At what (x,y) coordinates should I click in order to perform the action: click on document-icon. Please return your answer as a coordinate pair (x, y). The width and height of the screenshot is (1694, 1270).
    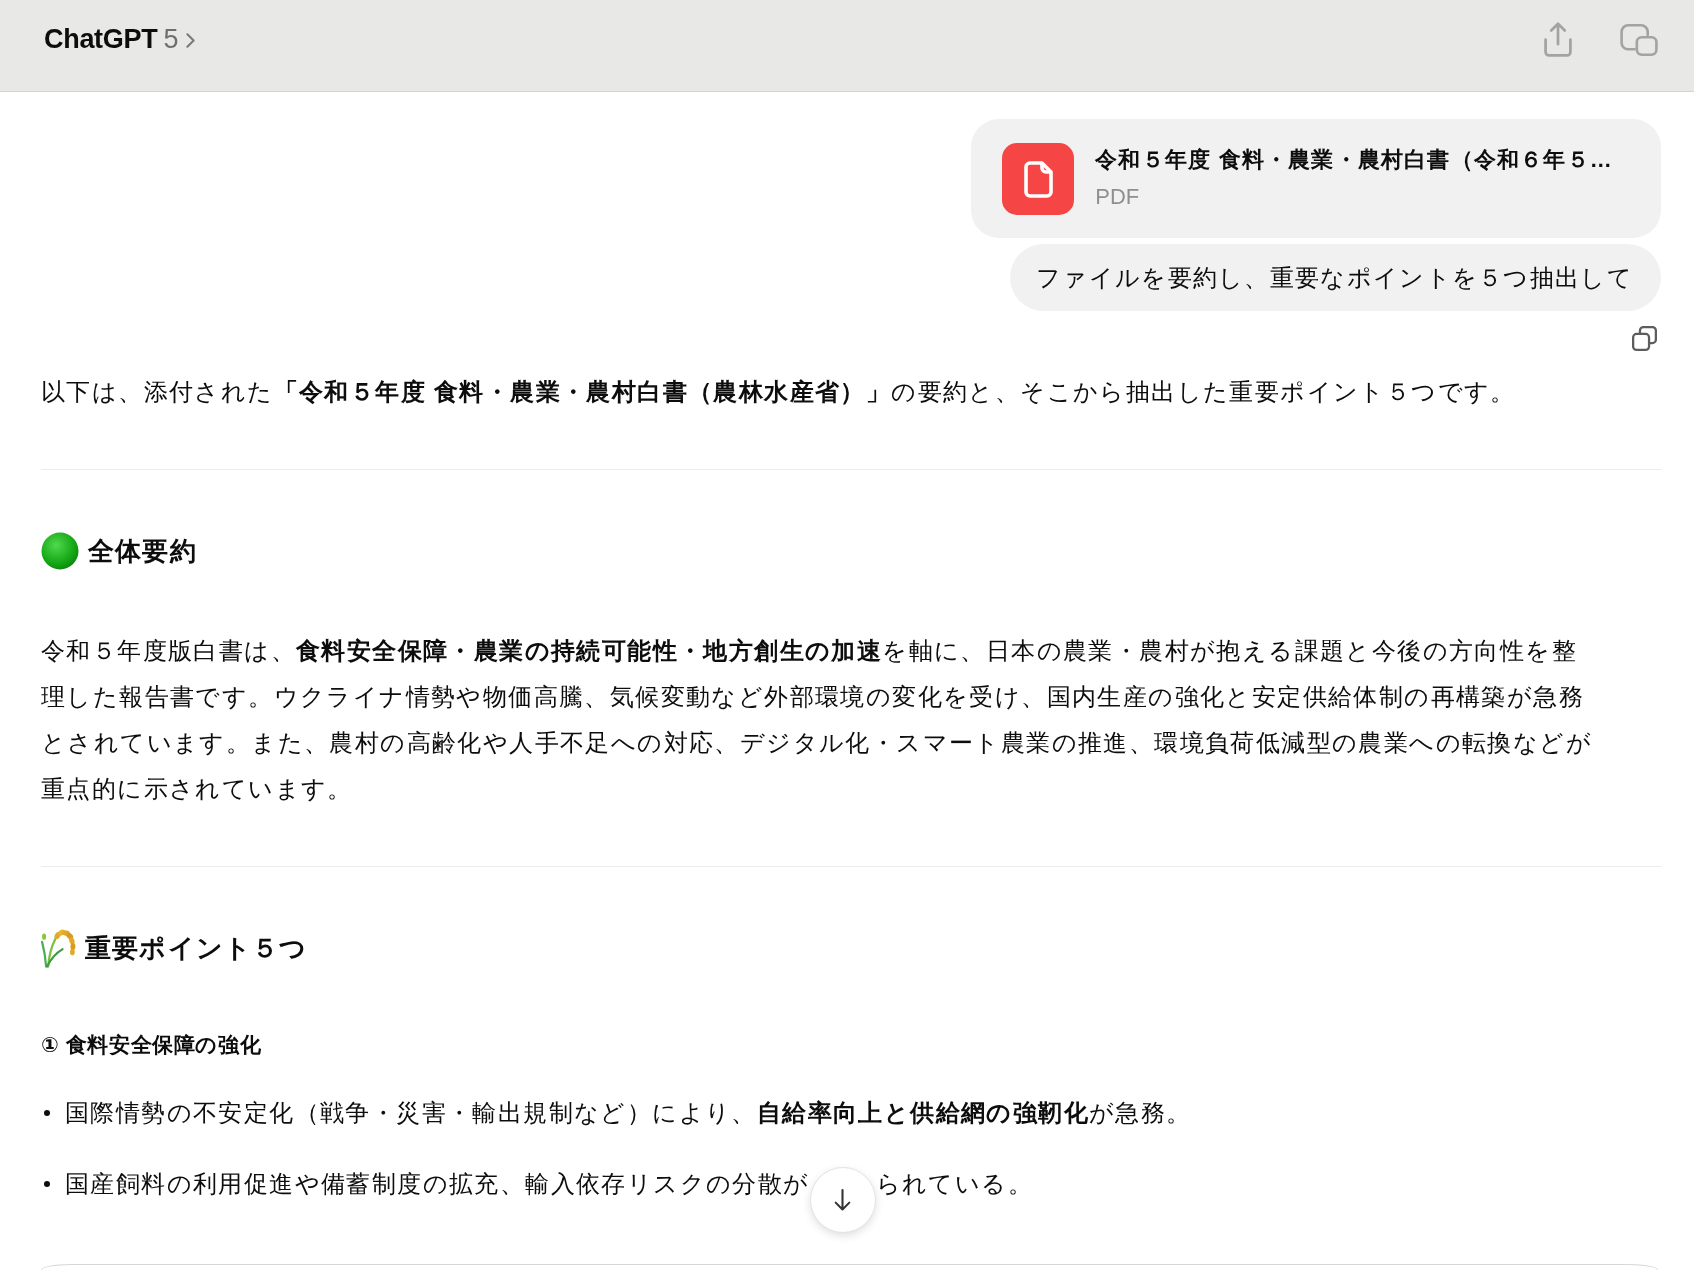
    Looking at the image, I should click on (1038, 178).